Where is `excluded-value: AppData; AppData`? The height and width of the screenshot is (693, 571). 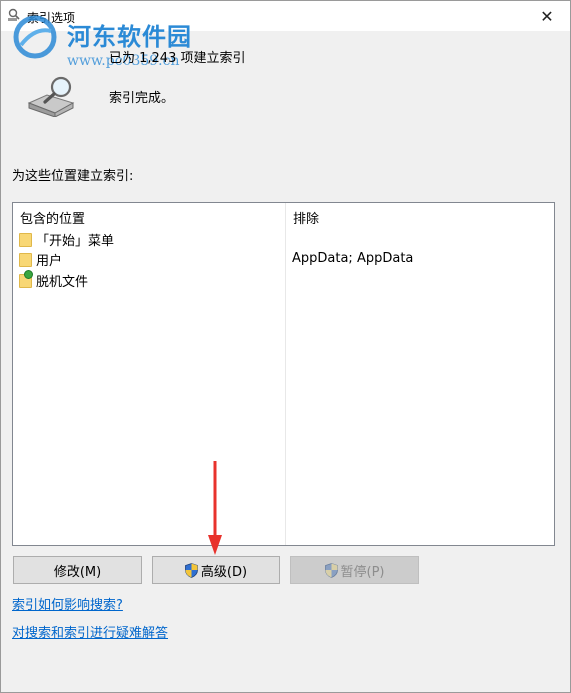
excluded-value: AppData; AppData is located at coordinates (353, 258).